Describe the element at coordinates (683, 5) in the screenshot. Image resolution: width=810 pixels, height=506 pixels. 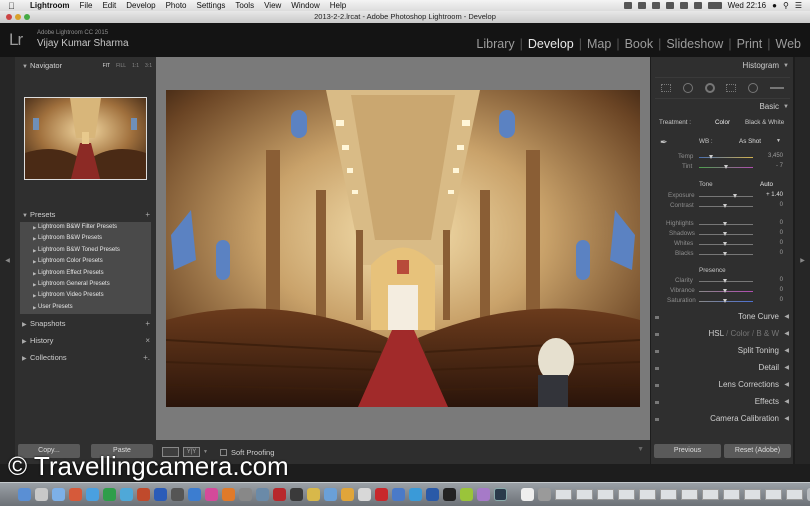
I see `wifi-icon` at that location.